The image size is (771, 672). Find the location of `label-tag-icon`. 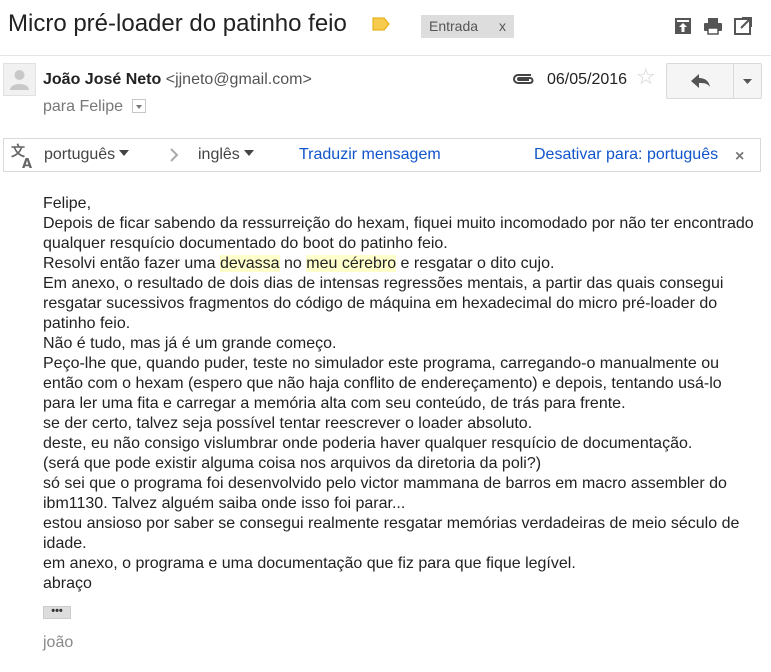

label-tag-icon is located at coordinates (381, 24).